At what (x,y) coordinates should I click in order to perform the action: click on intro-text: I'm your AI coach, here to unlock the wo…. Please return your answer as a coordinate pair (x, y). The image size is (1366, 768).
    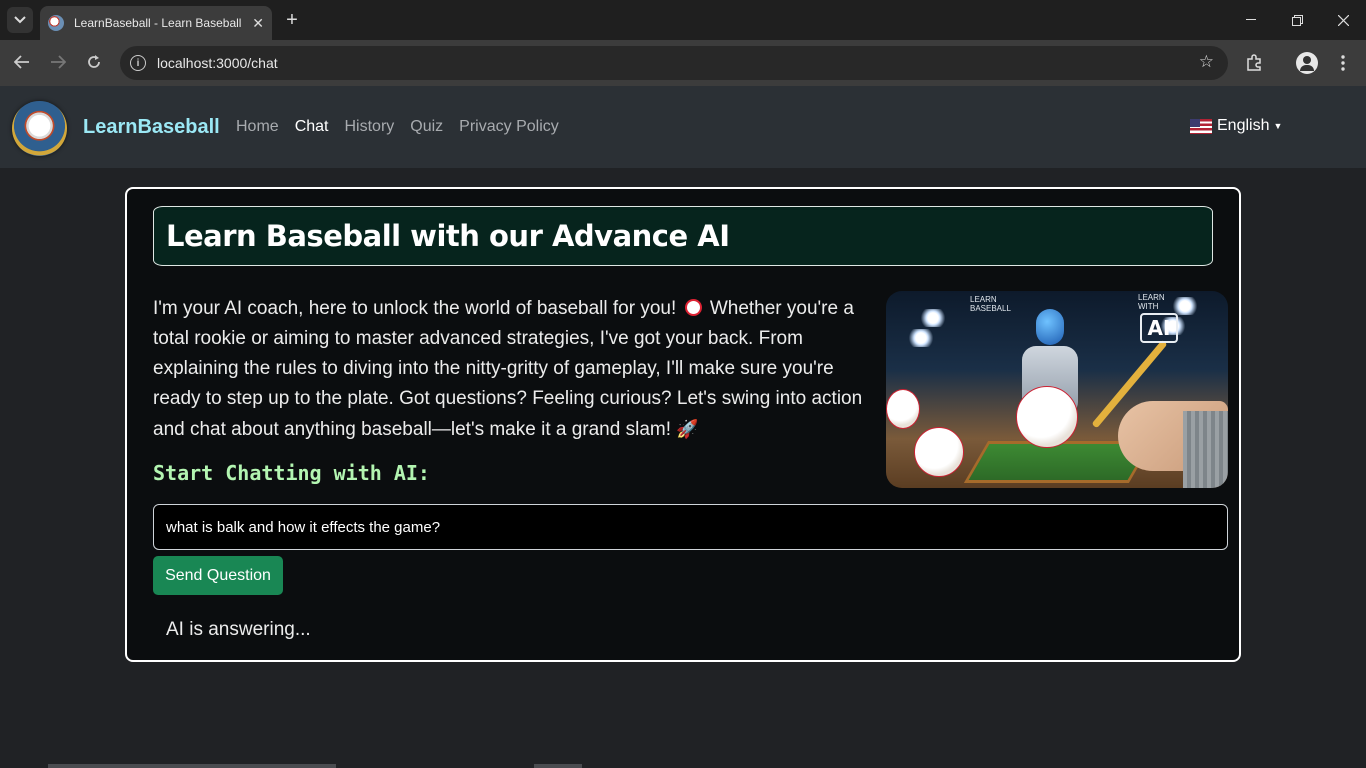
    Looking at the image, I should click on (510, 369).